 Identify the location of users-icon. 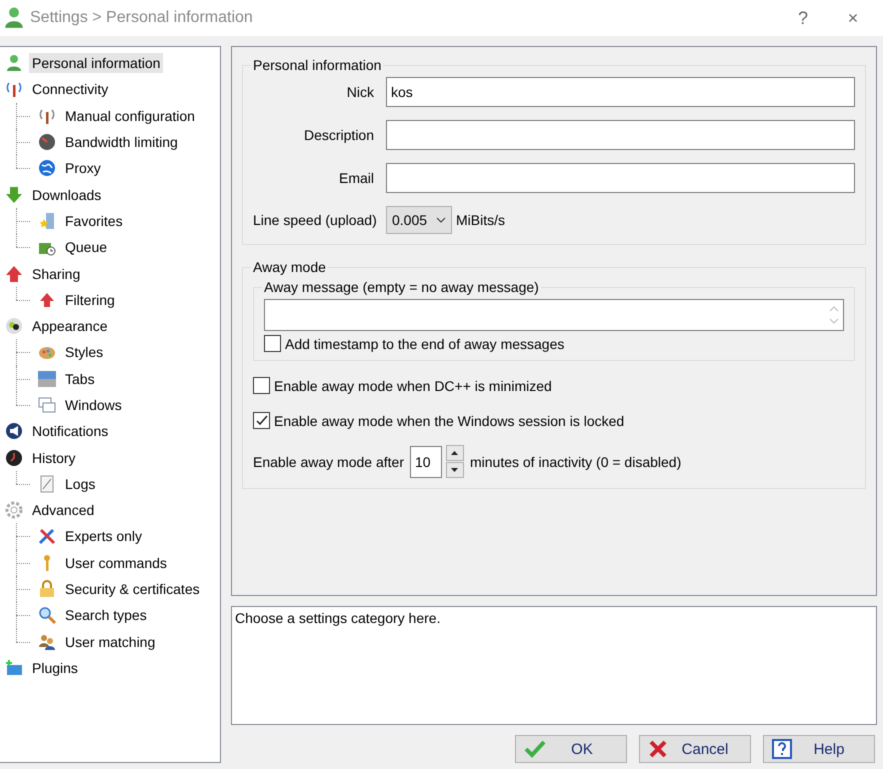
(47, 641).